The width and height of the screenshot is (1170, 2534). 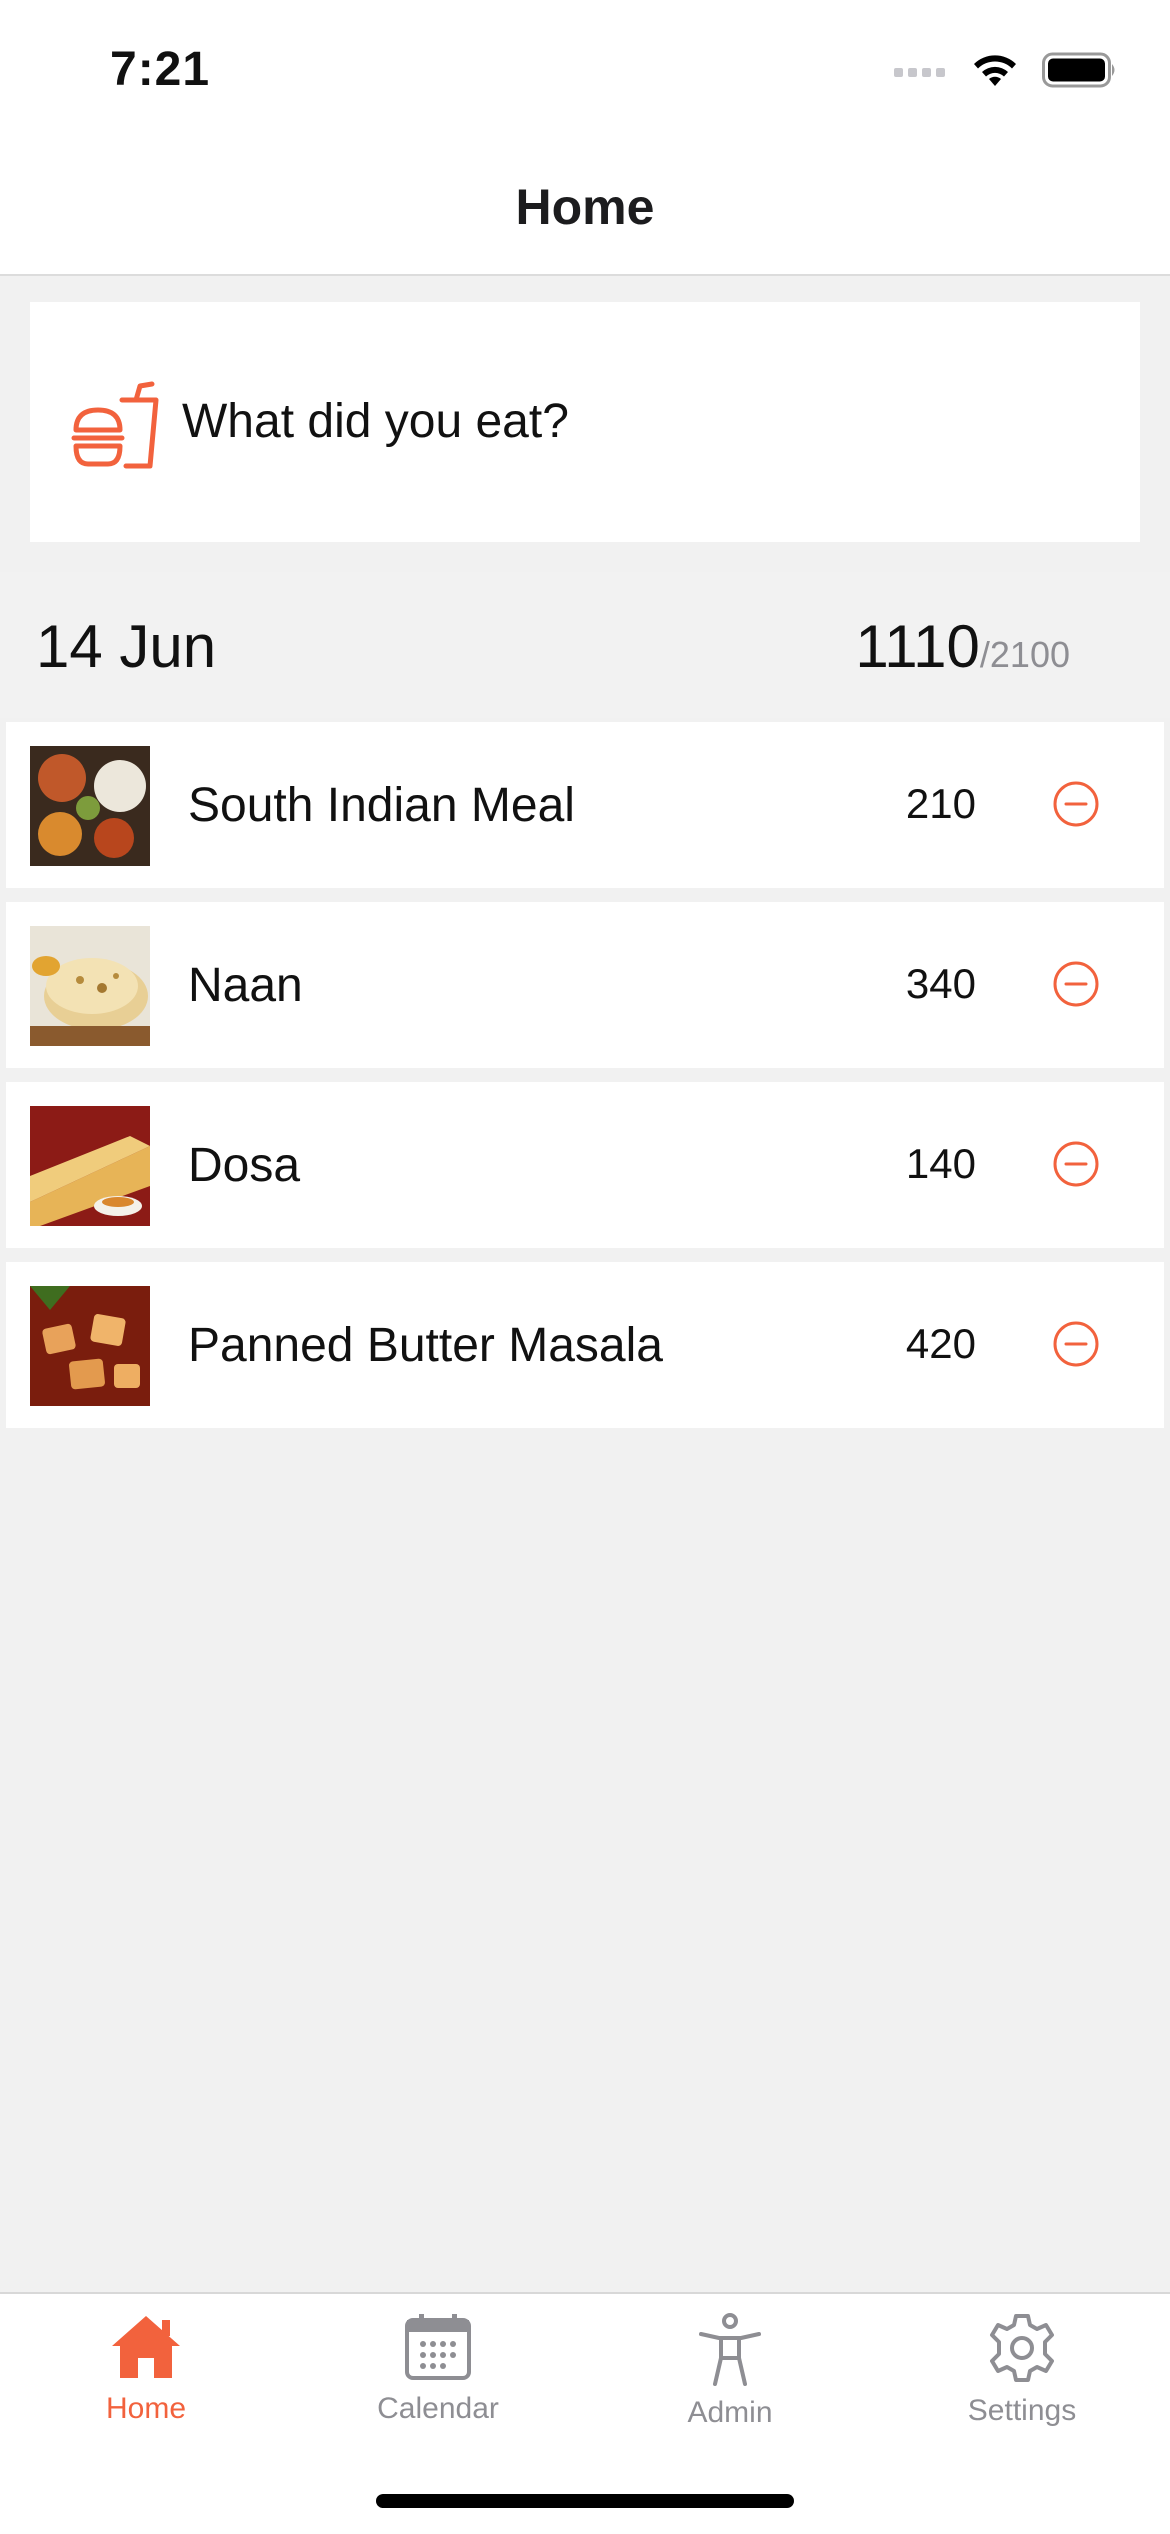 I want to click on home-icon, so click(x=146, y=2347).